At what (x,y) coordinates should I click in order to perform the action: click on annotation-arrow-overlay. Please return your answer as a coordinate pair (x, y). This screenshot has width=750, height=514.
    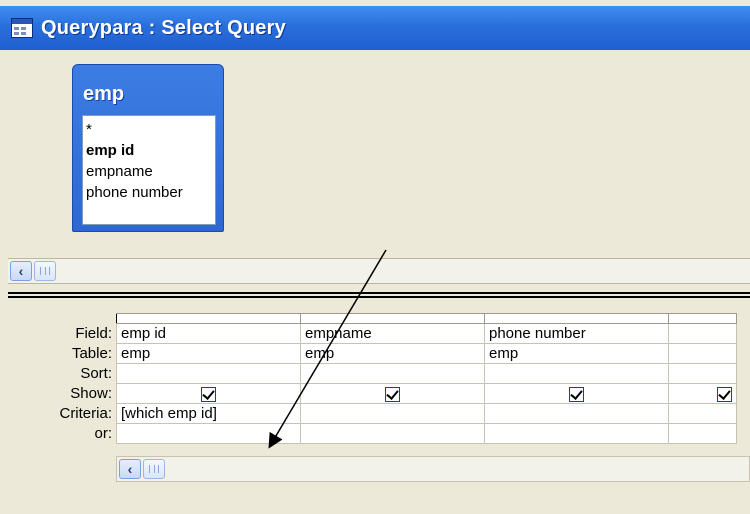
    Looking at the image, I should click on (327, 349).